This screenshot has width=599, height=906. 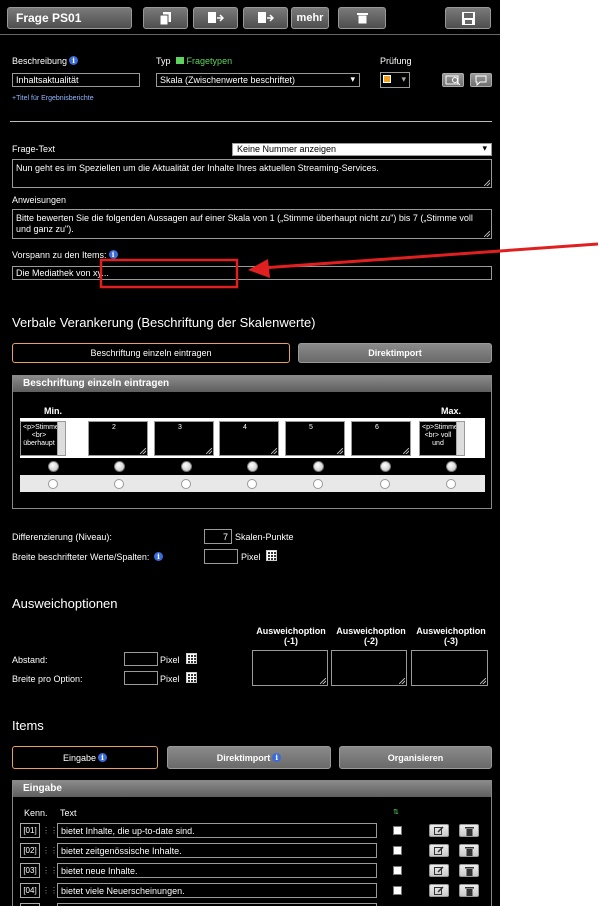 I want to click on annotation-arrow-line, so click(x=430, y=256).